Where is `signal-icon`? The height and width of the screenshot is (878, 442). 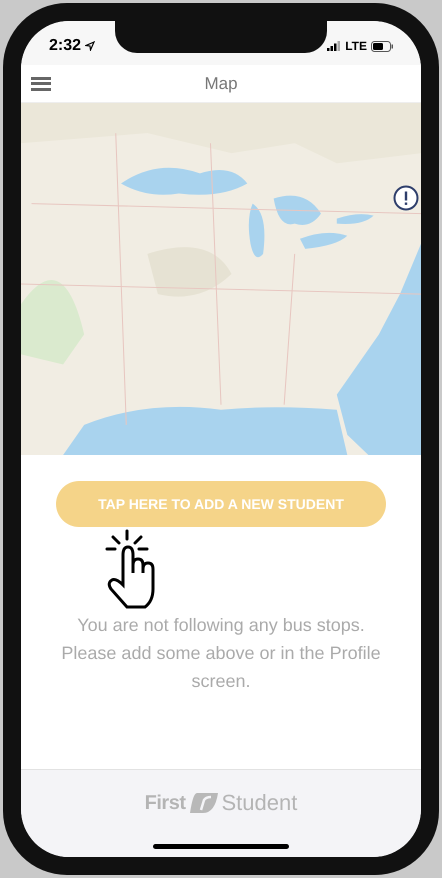 signal-icon is located at coordinates (334, 46).